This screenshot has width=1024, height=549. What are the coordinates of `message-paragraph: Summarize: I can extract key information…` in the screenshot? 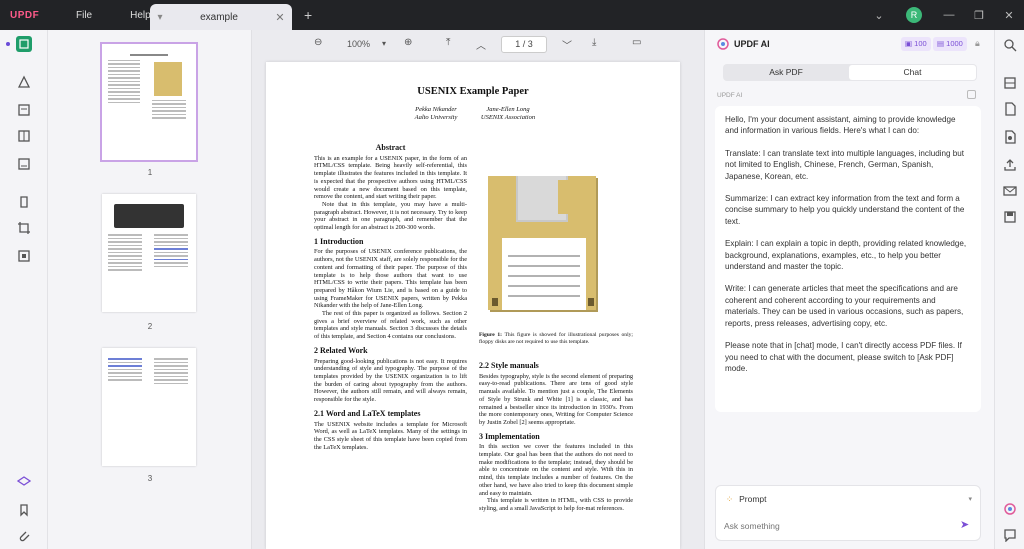 It's located at (845, 210).